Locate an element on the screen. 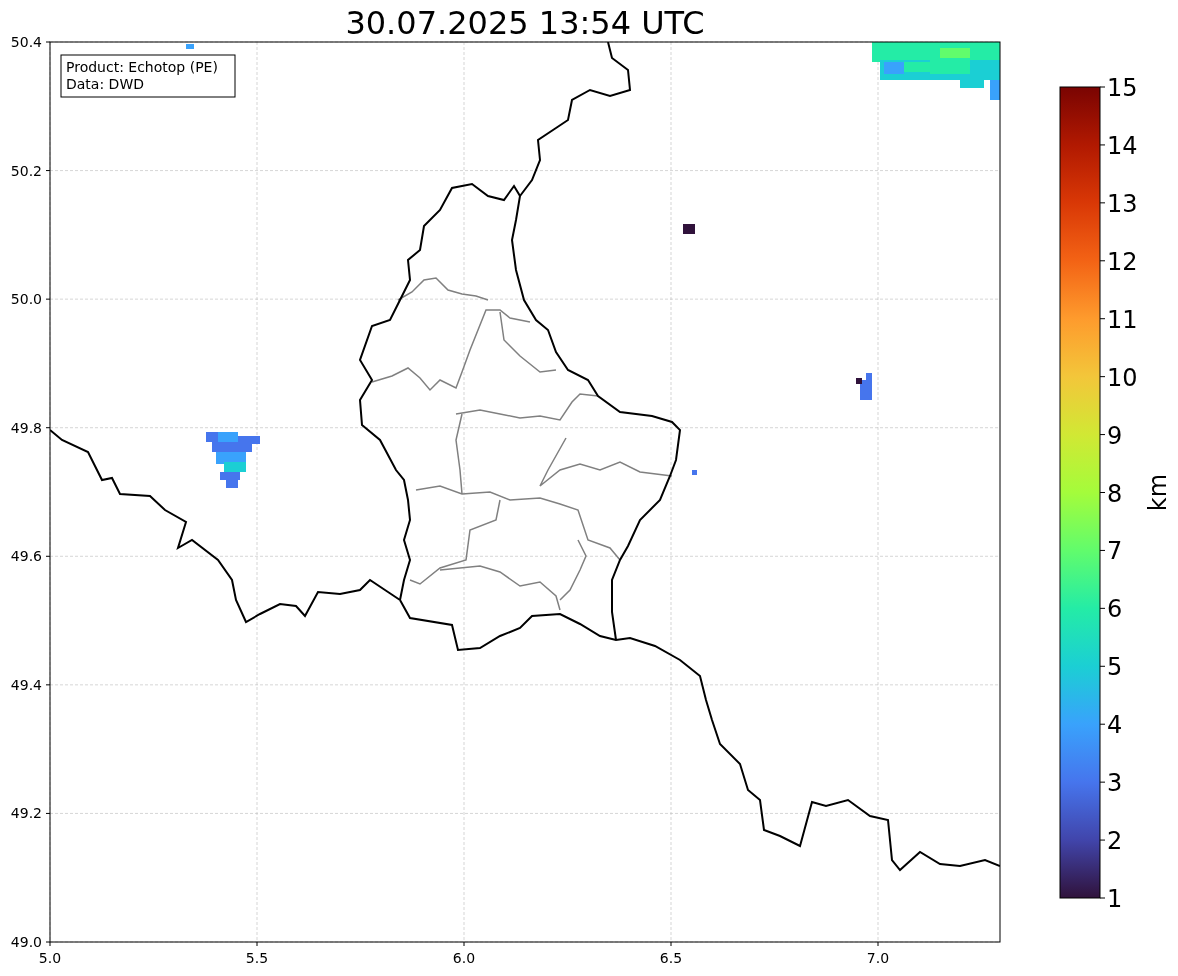 The height and width of the screenshot is (976, 1178). axis-tick-label: 50.4 is located at coordinates (26, 42).